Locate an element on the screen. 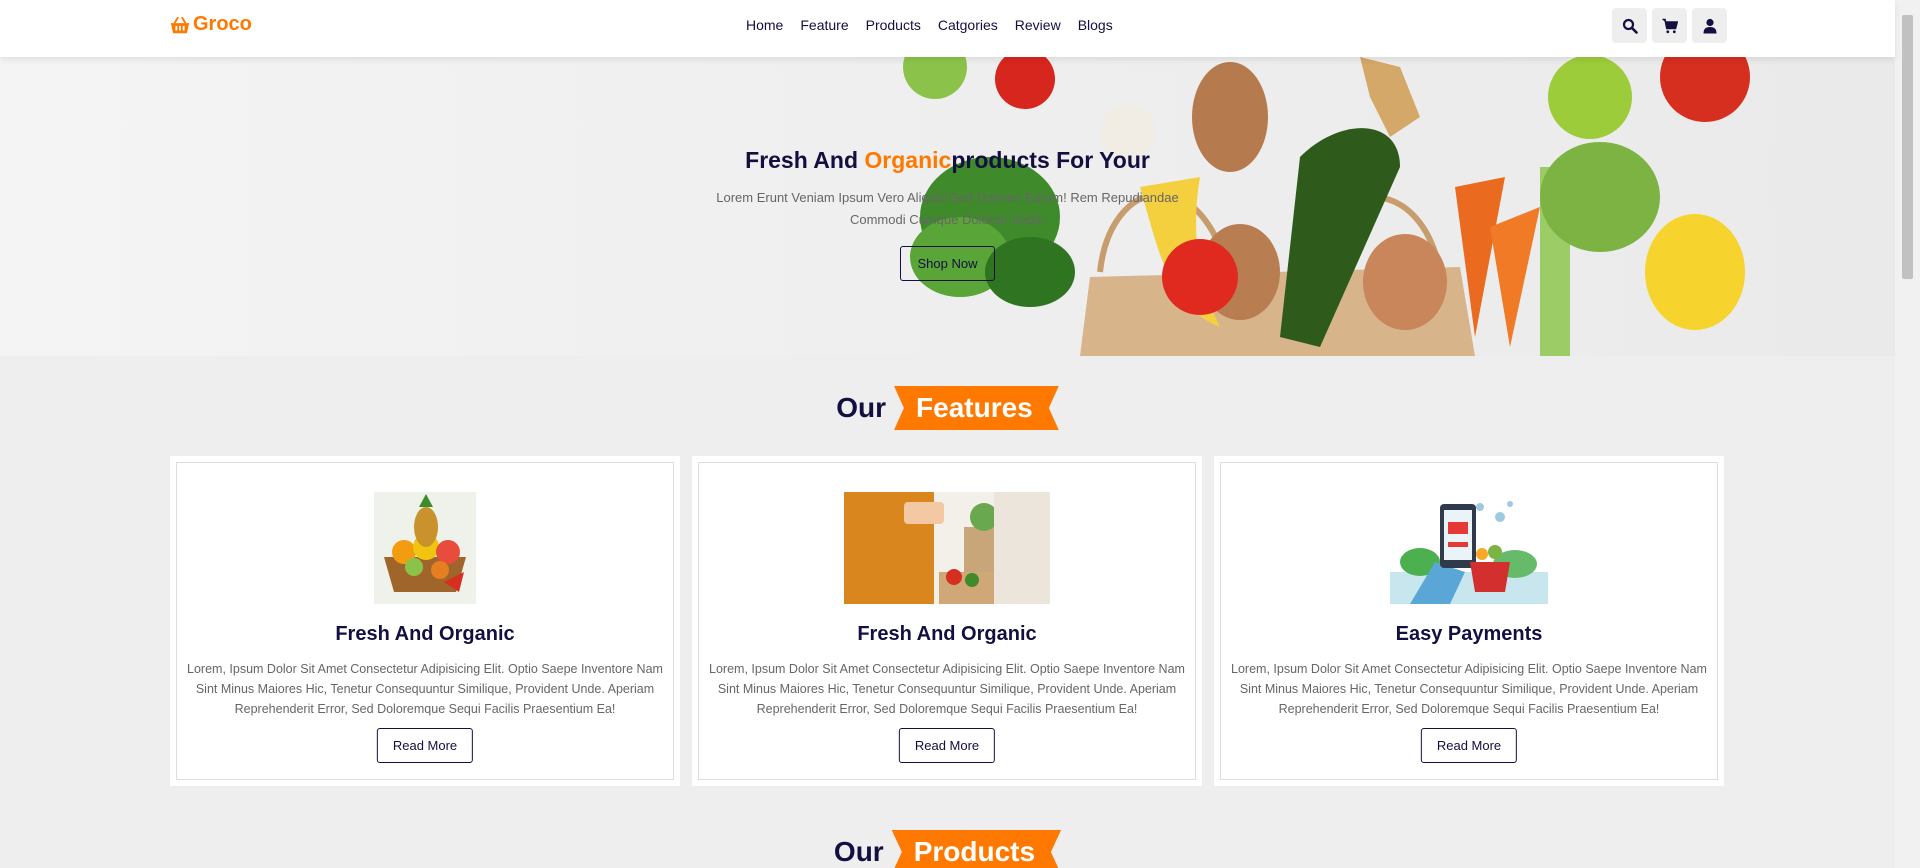  user-icon is located at coordinates (1709, 25).